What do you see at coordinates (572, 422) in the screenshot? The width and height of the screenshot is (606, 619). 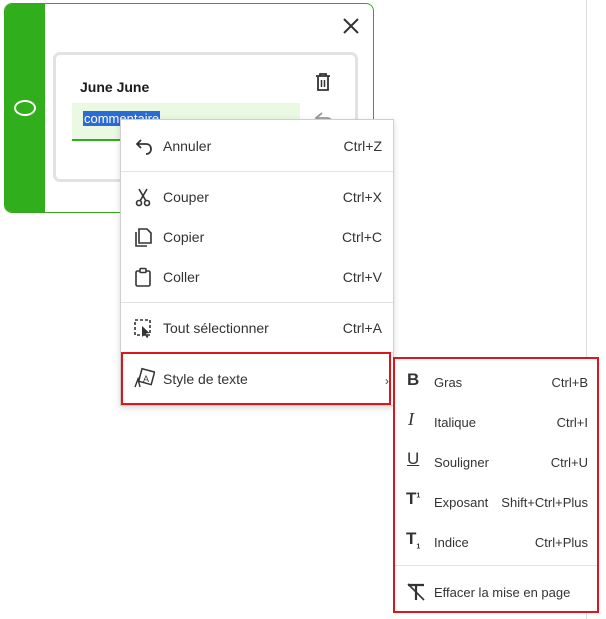 I see `submenu-item-shortcut: Ctrl+I` at bounding box center [572, 422].